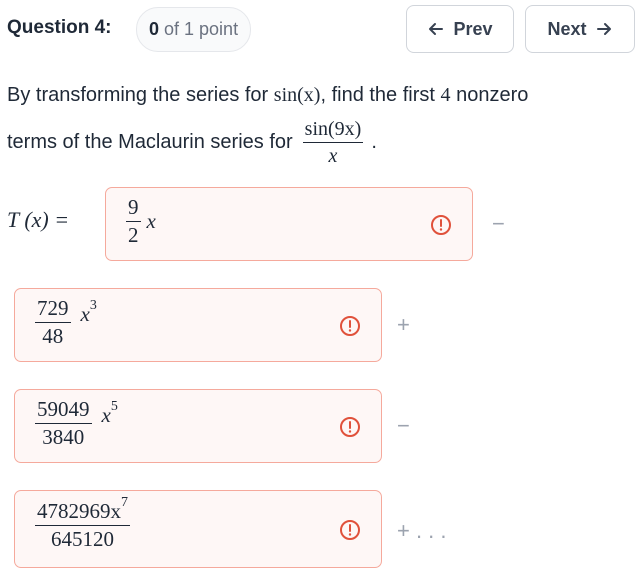  I want to click on prompt-text-c: nonzero, so click(489, 95).